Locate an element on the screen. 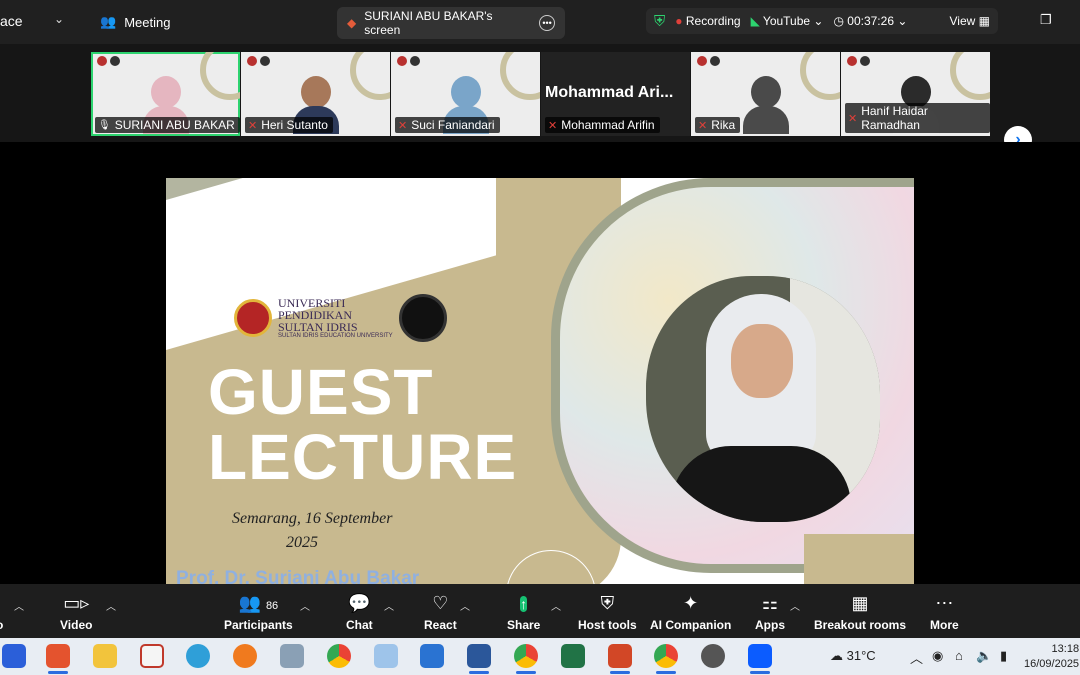 Image resolution: width=1080 pixels, height=675 pixels. sparkle-icon: ✦ is located at coordinates (691, 603).